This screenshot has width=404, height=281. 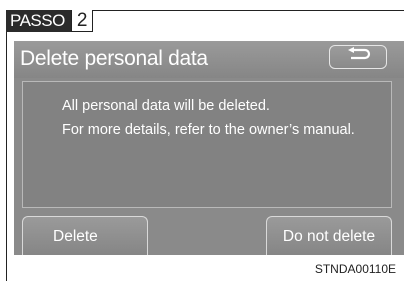 What do you see at coordinates (166, 106) in the screenshot?
I see `message-line-1: All personal data will be deleted.` at bounding box center [166, 106].